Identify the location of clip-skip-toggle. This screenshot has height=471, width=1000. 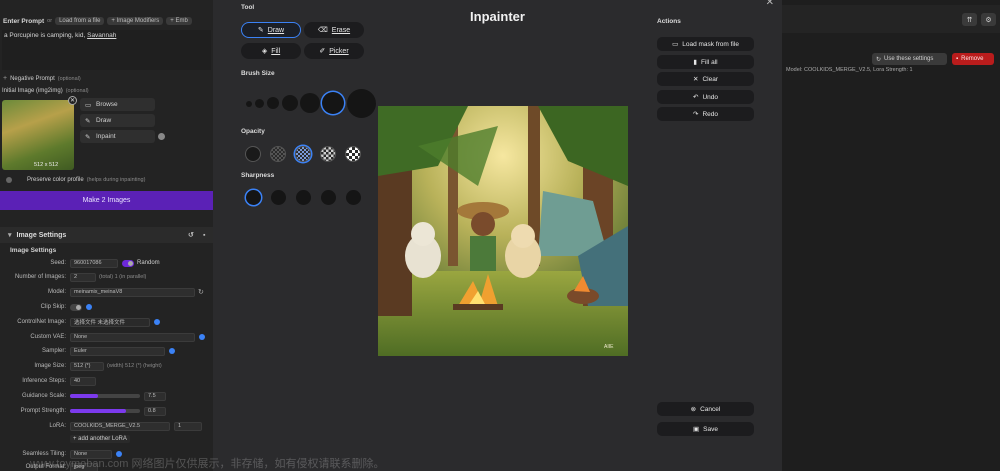
(76, 307).